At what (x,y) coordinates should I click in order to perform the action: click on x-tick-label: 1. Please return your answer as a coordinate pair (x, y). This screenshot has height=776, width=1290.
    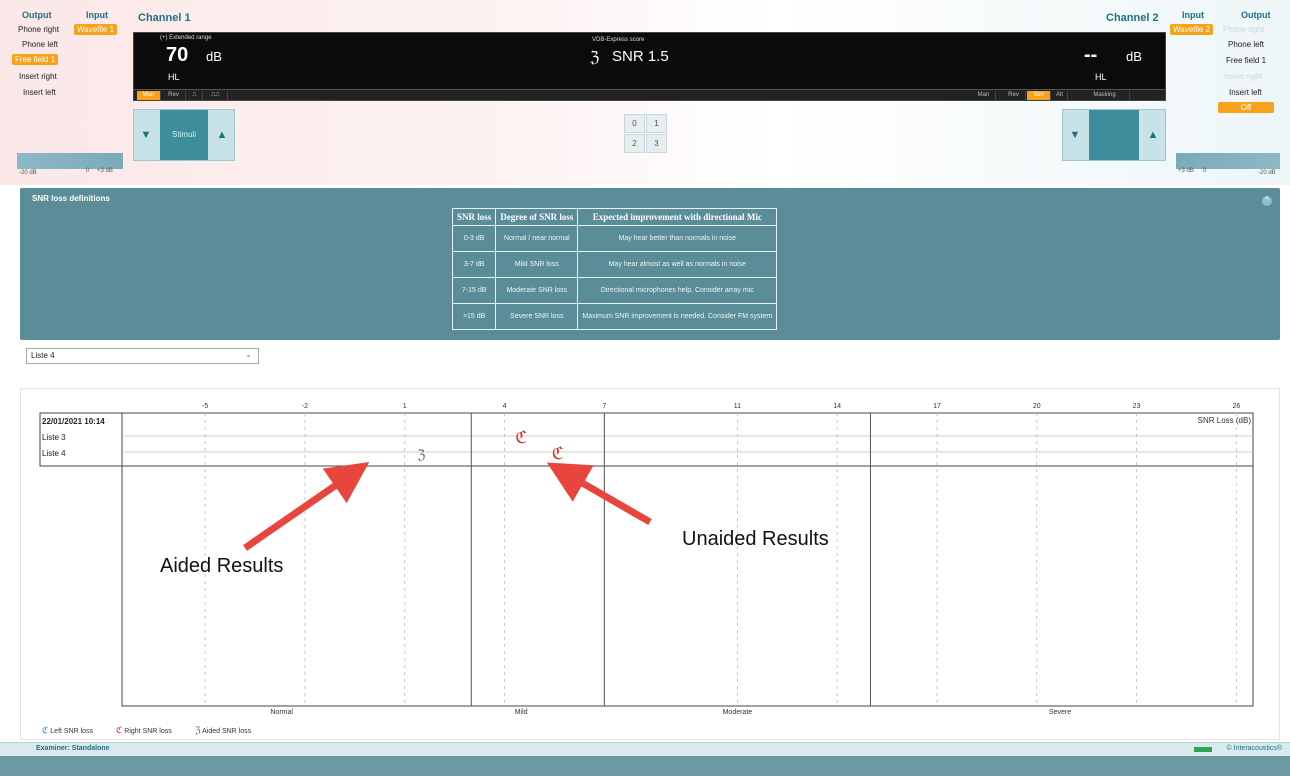
    Looking at the image, I should click on (405, 406).